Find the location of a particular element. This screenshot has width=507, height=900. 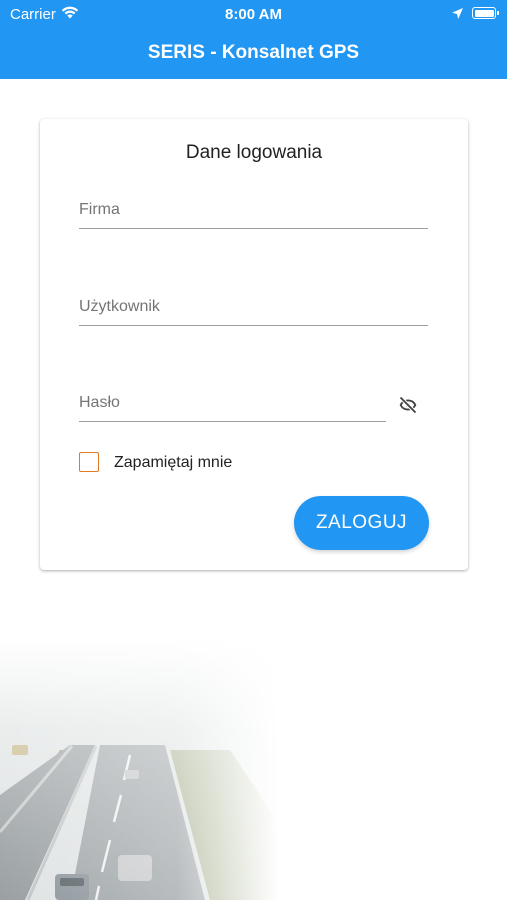

status-time: 8:00 AM is located at coordinates (253, 14).